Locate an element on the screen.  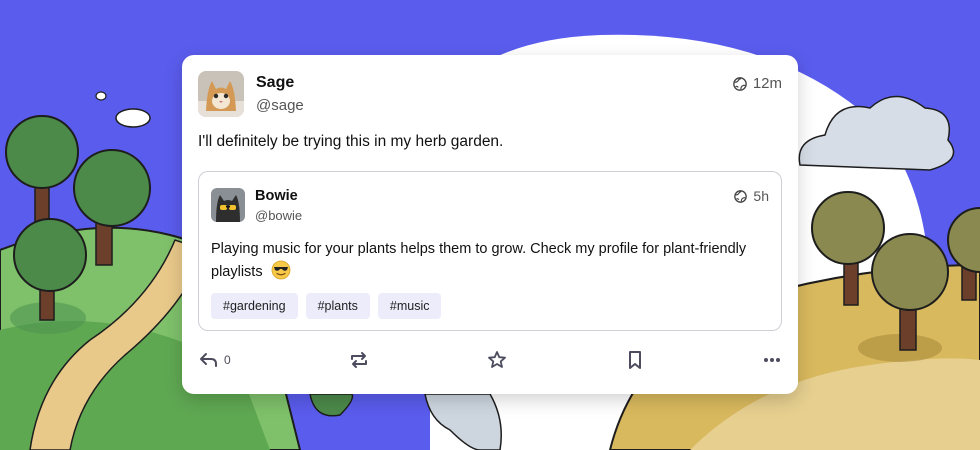
post-actions: 0 is located at coordinates (490, 360).